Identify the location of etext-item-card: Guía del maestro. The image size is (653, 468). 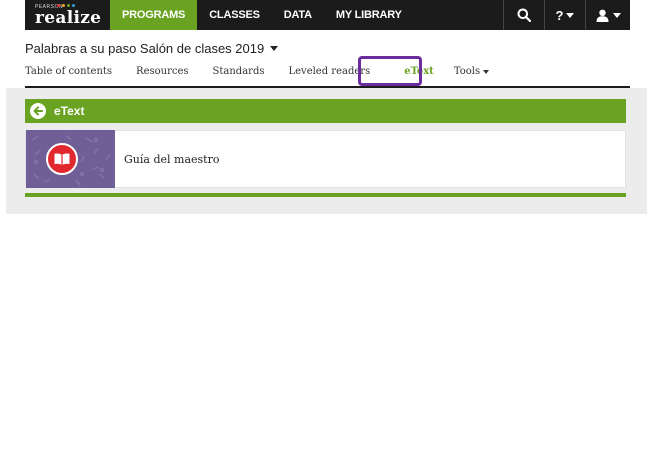
(325, 159).